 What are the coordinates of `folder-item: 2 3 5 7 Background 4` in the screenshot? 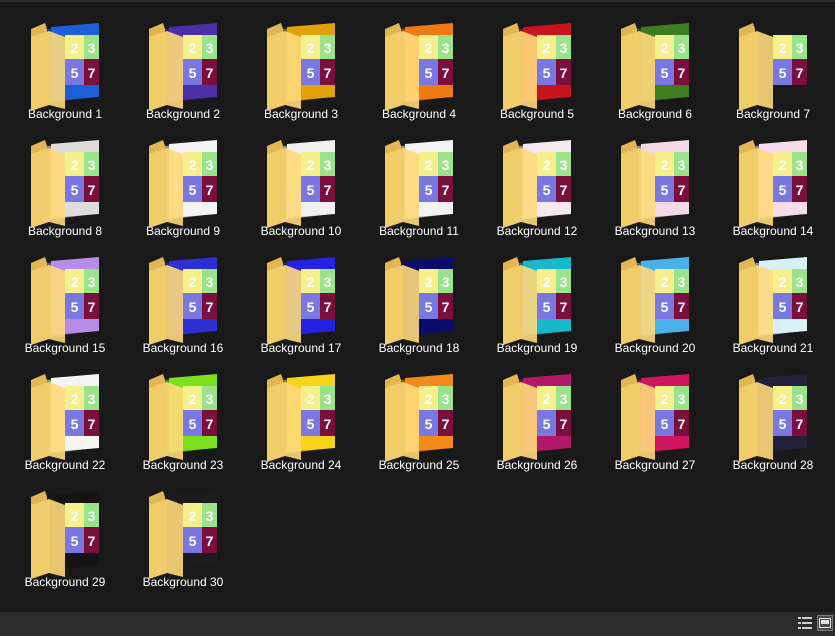 It's located at (419, 70).